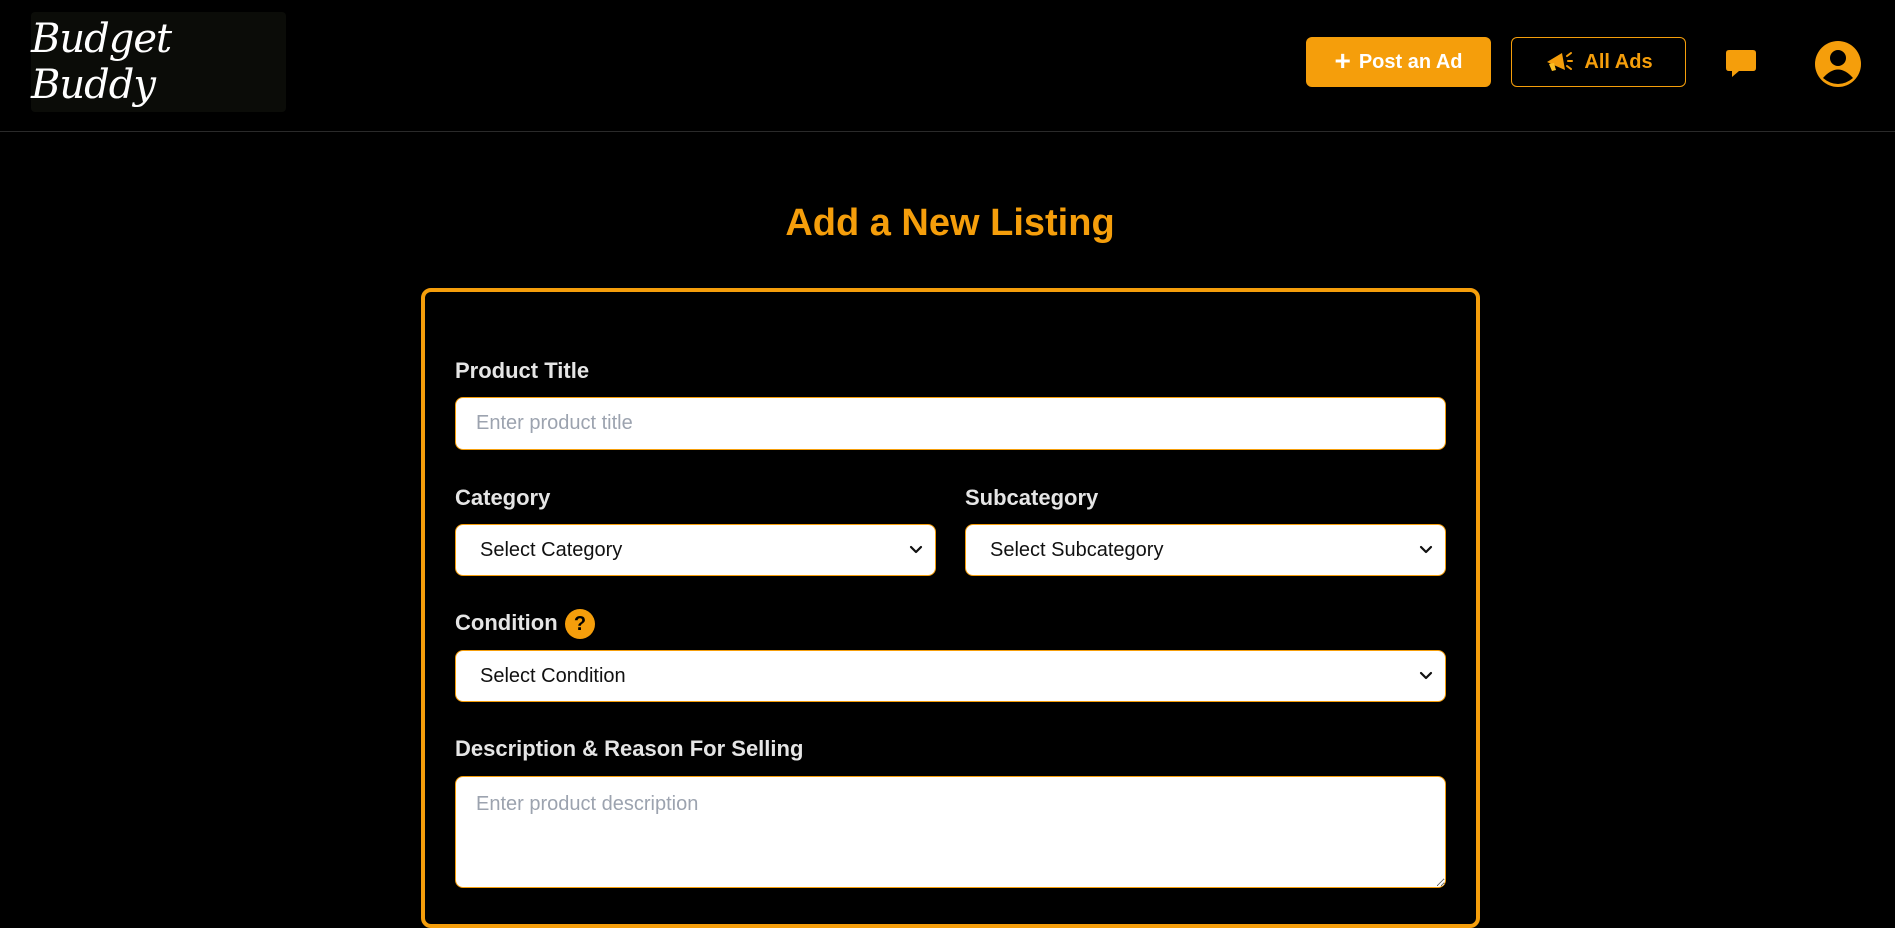 This screenshot has width=1895, height=928. I want to click on condition-select: Select Condition, so click(950, 676).